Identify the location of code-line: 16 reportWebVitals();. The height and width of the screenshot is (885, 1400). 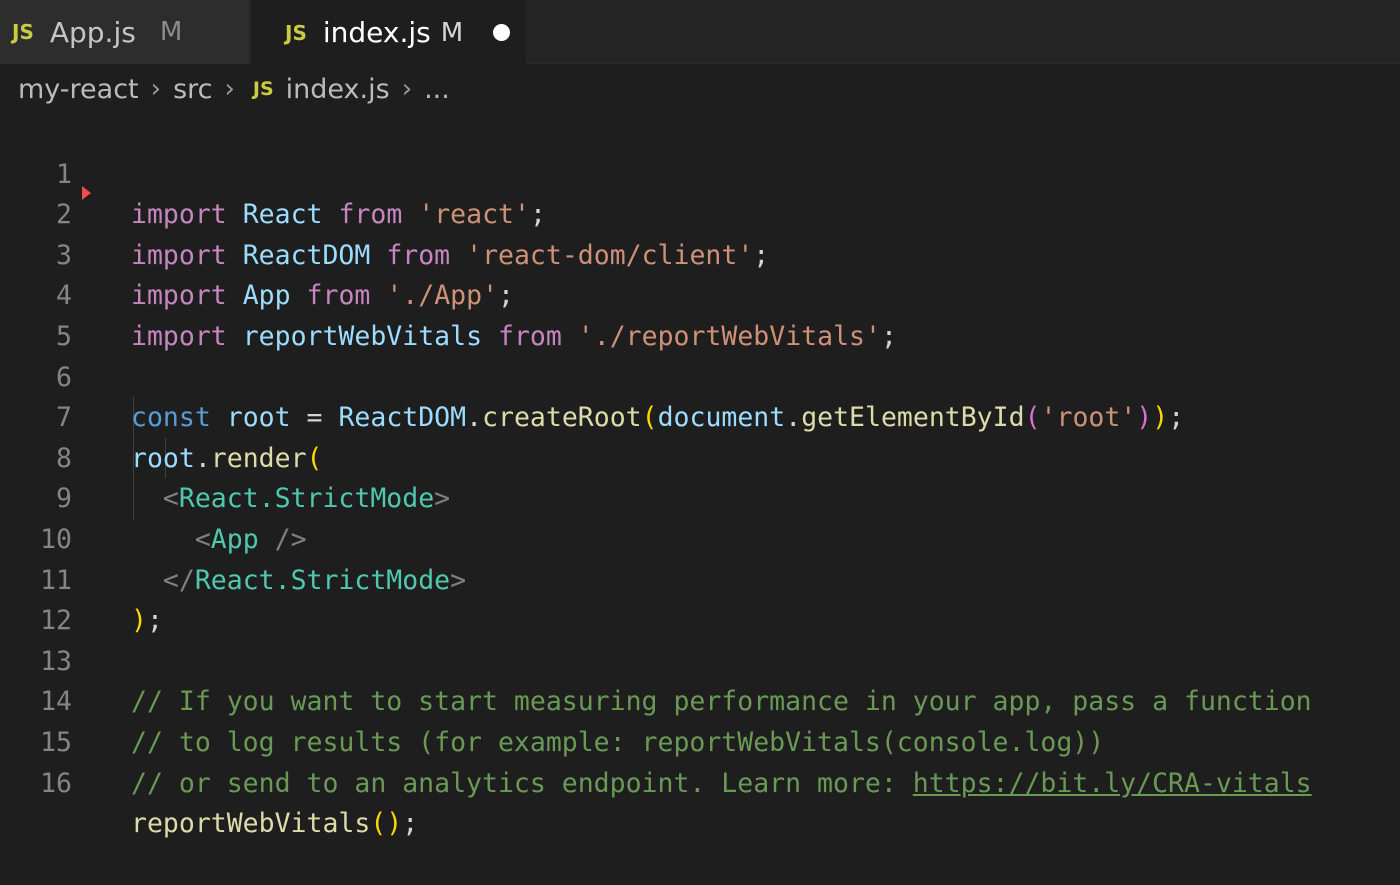
(700, 781).